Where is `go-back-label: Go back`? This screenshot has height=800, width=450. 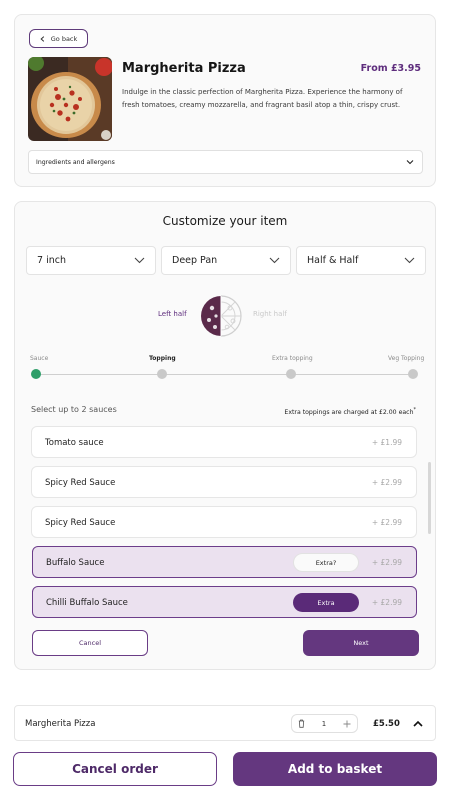
go-back-label: Go back is located at coordinates (64, 38).